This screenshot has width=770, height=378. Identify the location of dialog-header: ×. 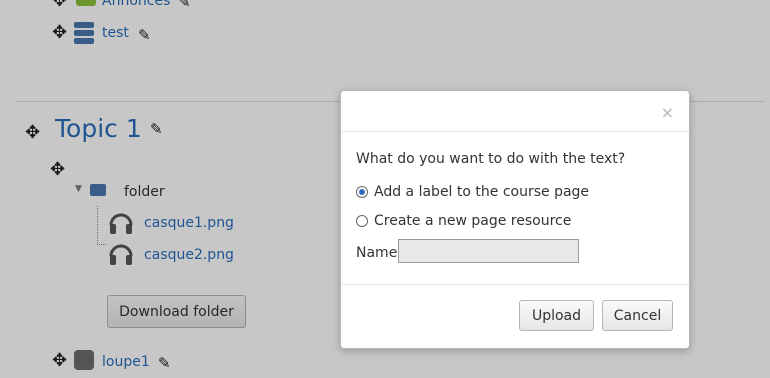
(515, 111).